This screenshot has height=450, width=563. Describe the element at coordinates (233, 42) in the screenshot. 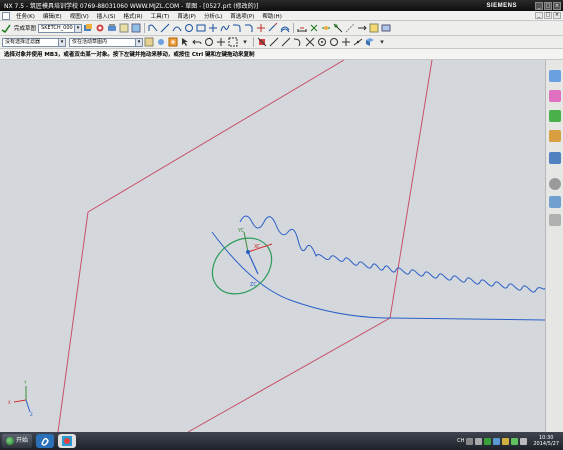

I see `box-select-icon` at that location.